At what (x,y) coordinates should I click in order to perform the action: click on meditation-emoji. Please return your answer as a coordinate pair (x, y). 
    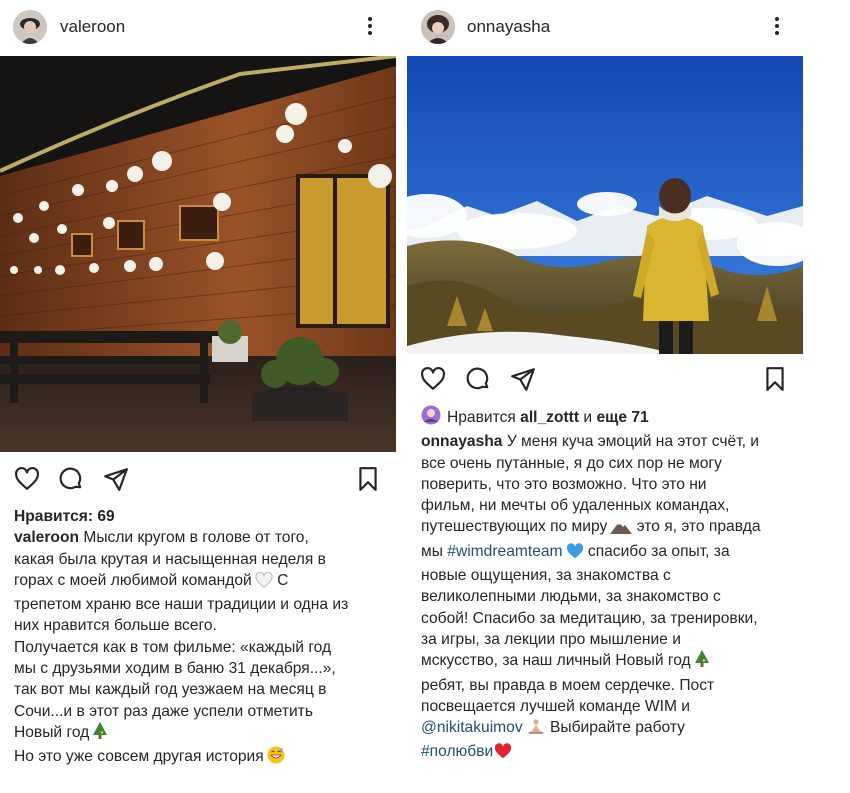
    Looking at the image, I should click on (536, 730).